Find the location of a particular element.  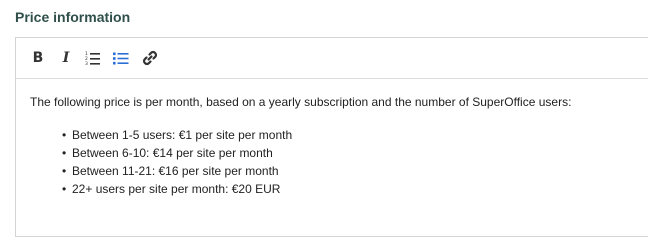

list-item: • Between 6-10: €14 per site per month is located at coordinates (177, 153).